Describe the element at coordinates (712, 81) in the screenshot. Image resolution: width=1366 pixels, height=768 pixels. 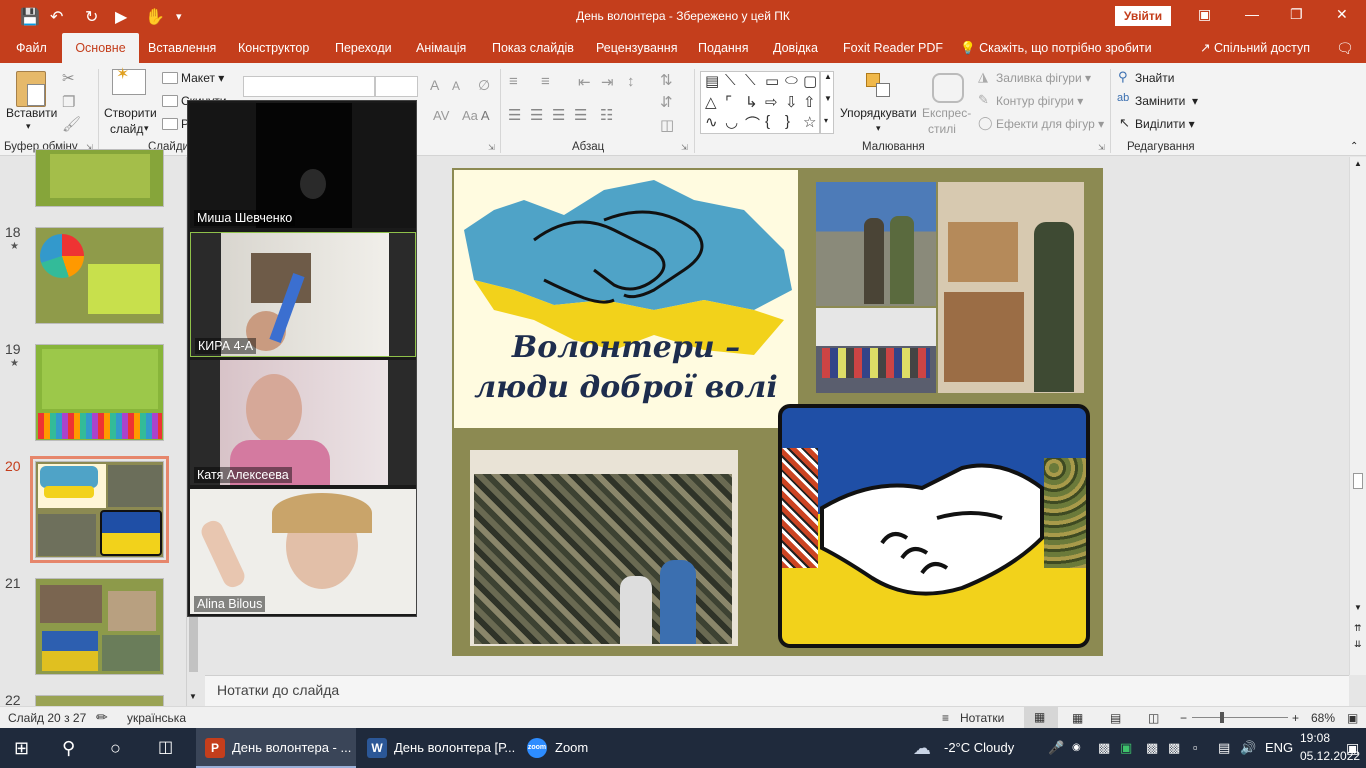
I see `textbox-shape-icon: ▤` at that location.